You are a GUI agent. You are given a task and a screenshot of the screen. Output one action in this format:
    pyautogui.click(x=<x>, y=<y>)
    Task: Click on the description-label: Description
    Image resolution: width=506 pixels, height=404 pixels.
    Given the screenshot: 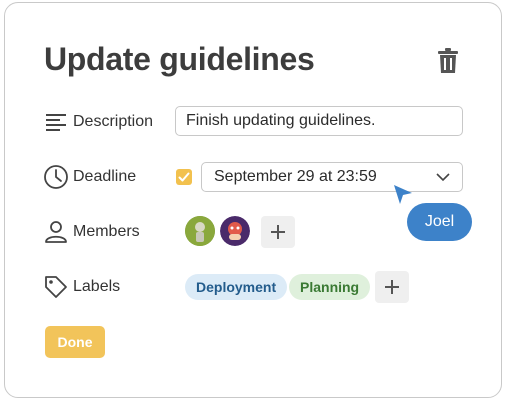 What is the action you would take?
    pyautogui.click(x=113, y=121)
    